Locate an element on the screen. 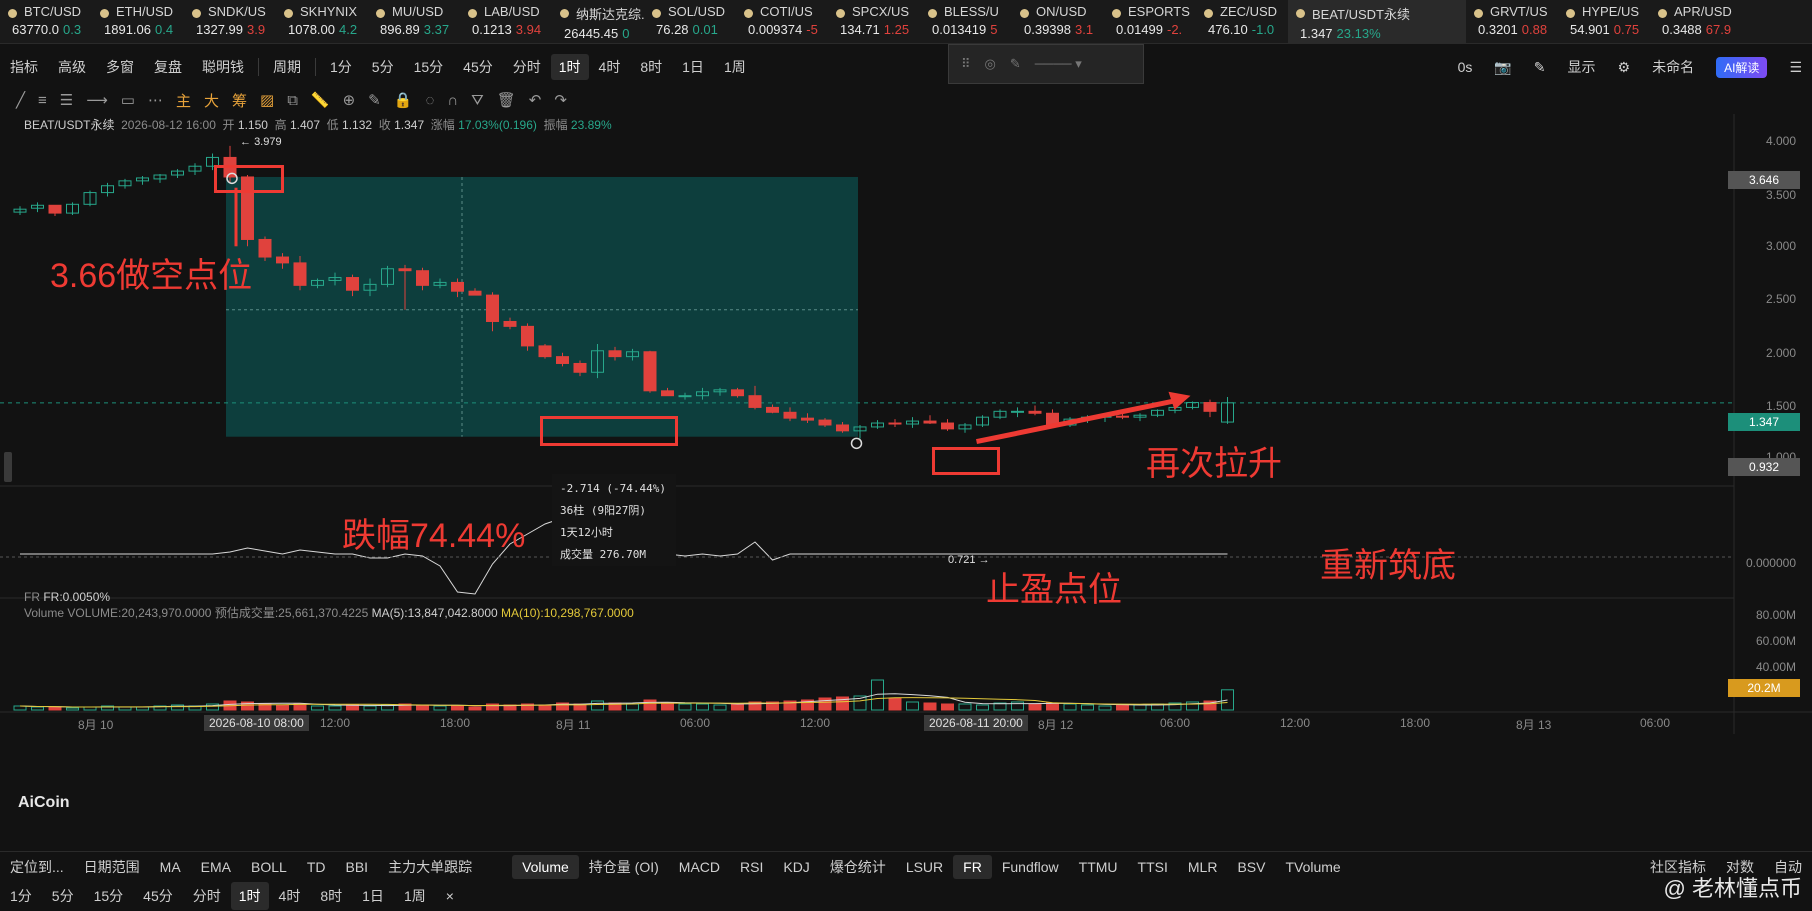  indicator-tab: Fundflow is located at coordinates (1030, 867).